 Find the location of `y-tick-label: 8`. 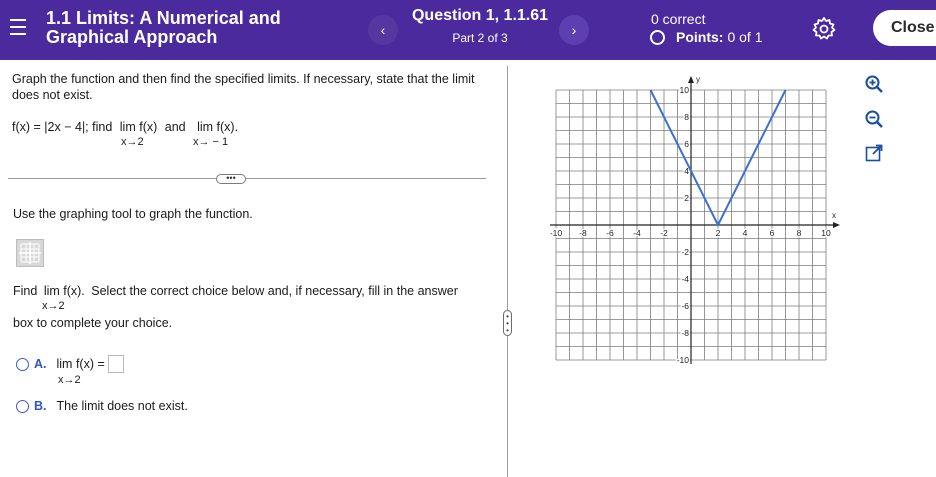

y-tick-label: 8 is located at coordinates (686, 117).